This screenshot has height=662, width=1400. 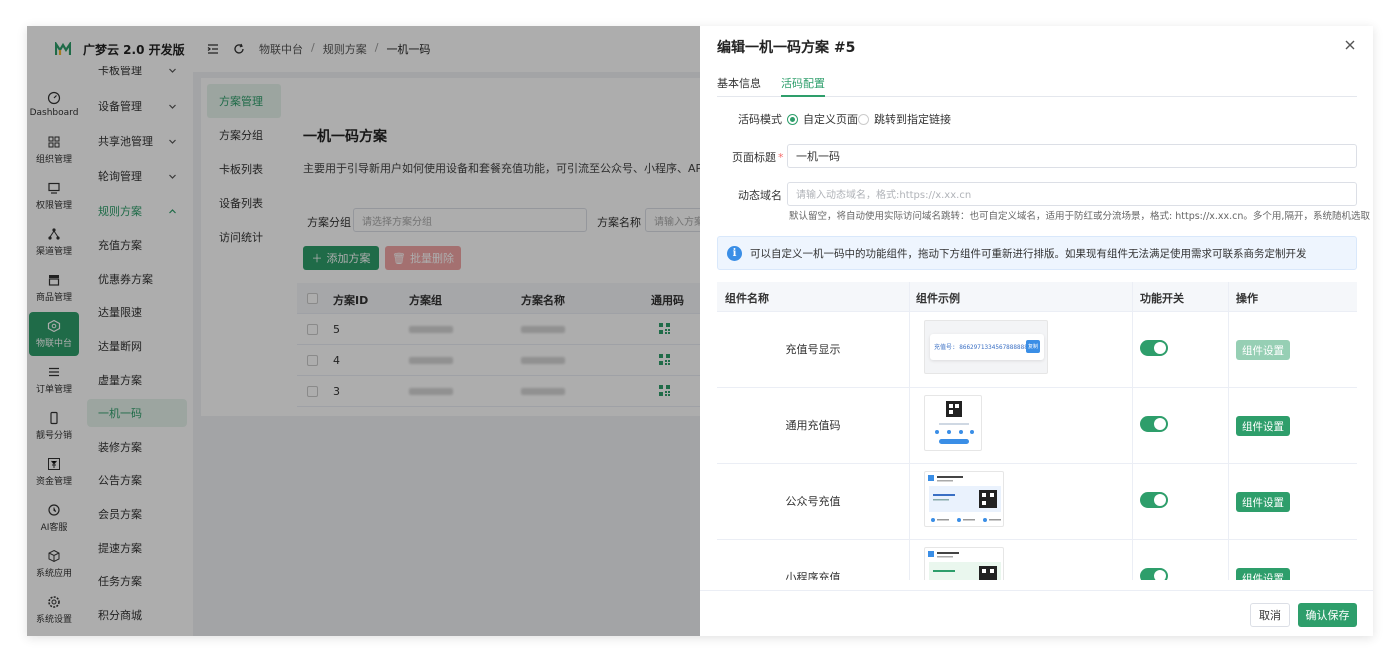 I want to click on confirm-save-button: 确认保存, so click(x=1327, y=615).